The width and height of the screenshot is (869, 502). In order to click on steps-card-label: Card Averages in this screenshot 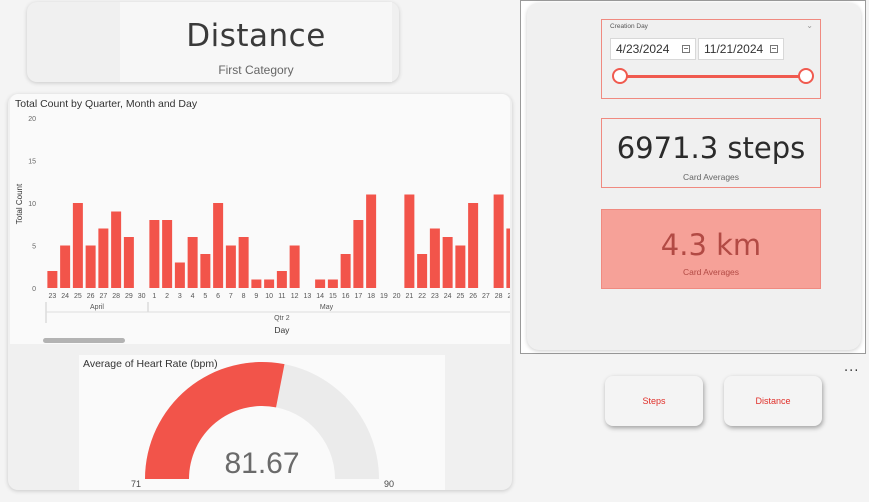, I will do `click(711, 177)`.